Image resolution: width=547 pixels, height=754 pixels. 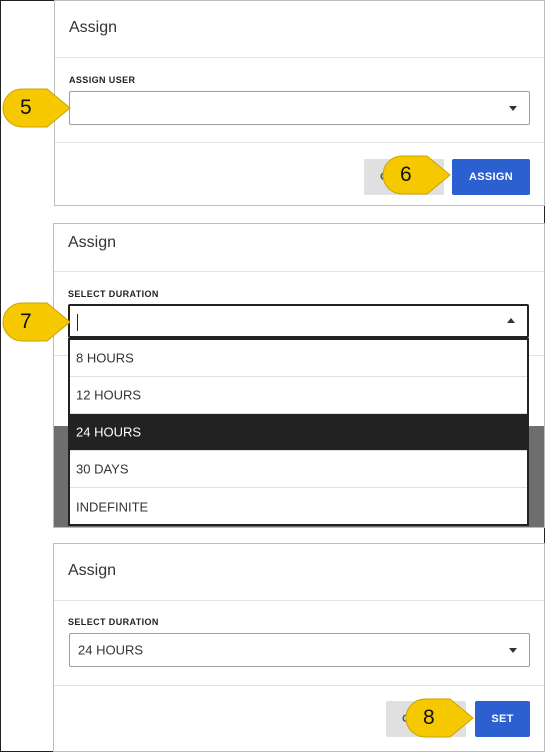 What do you see at coordinates (429, 717) in the screenshot?
I see `callout-number: 8` at bounding box center [429, 717].